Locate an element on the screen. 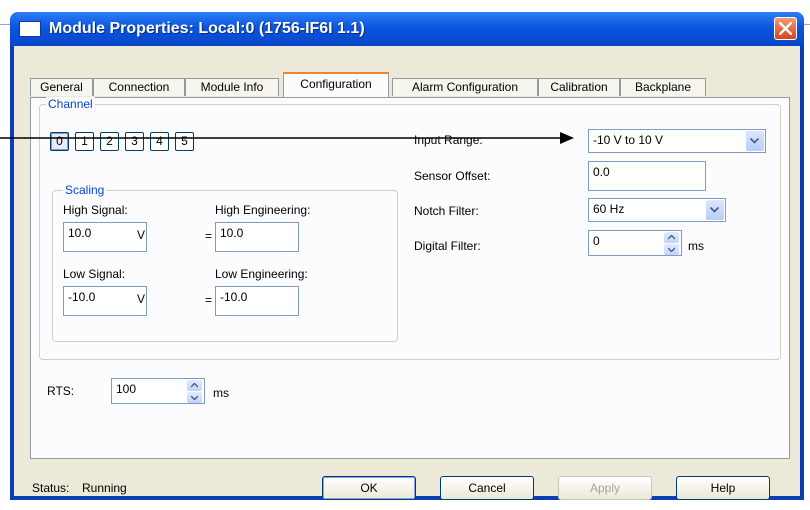  tab-configuration: Configuration is located at coordinates (336, 84).